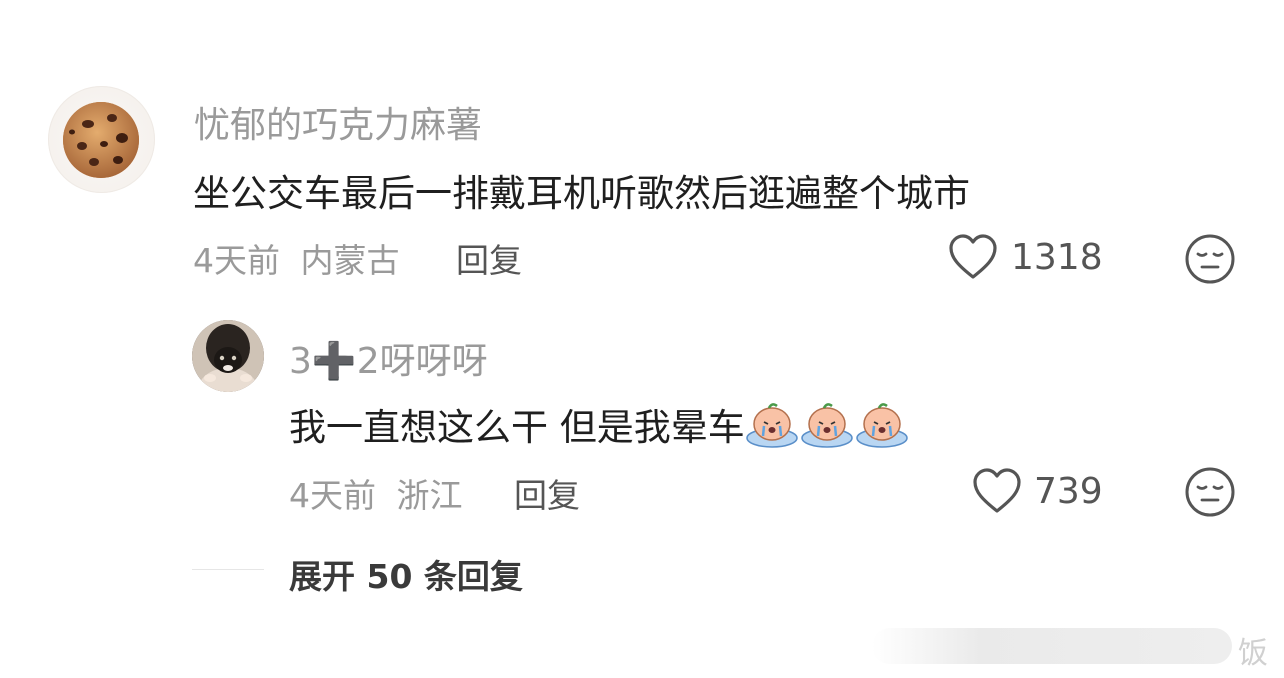 This screenshot has width=1284, height=678. What do you see at coordinates (350, 260) in the screenshot?
I see `comment-location: 内蒙古` at bounding box center [350, 260].